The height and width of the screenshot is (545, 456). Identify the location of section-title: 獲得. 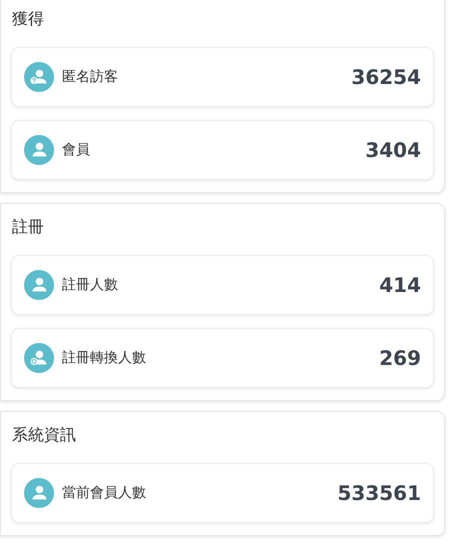
(28, 19).